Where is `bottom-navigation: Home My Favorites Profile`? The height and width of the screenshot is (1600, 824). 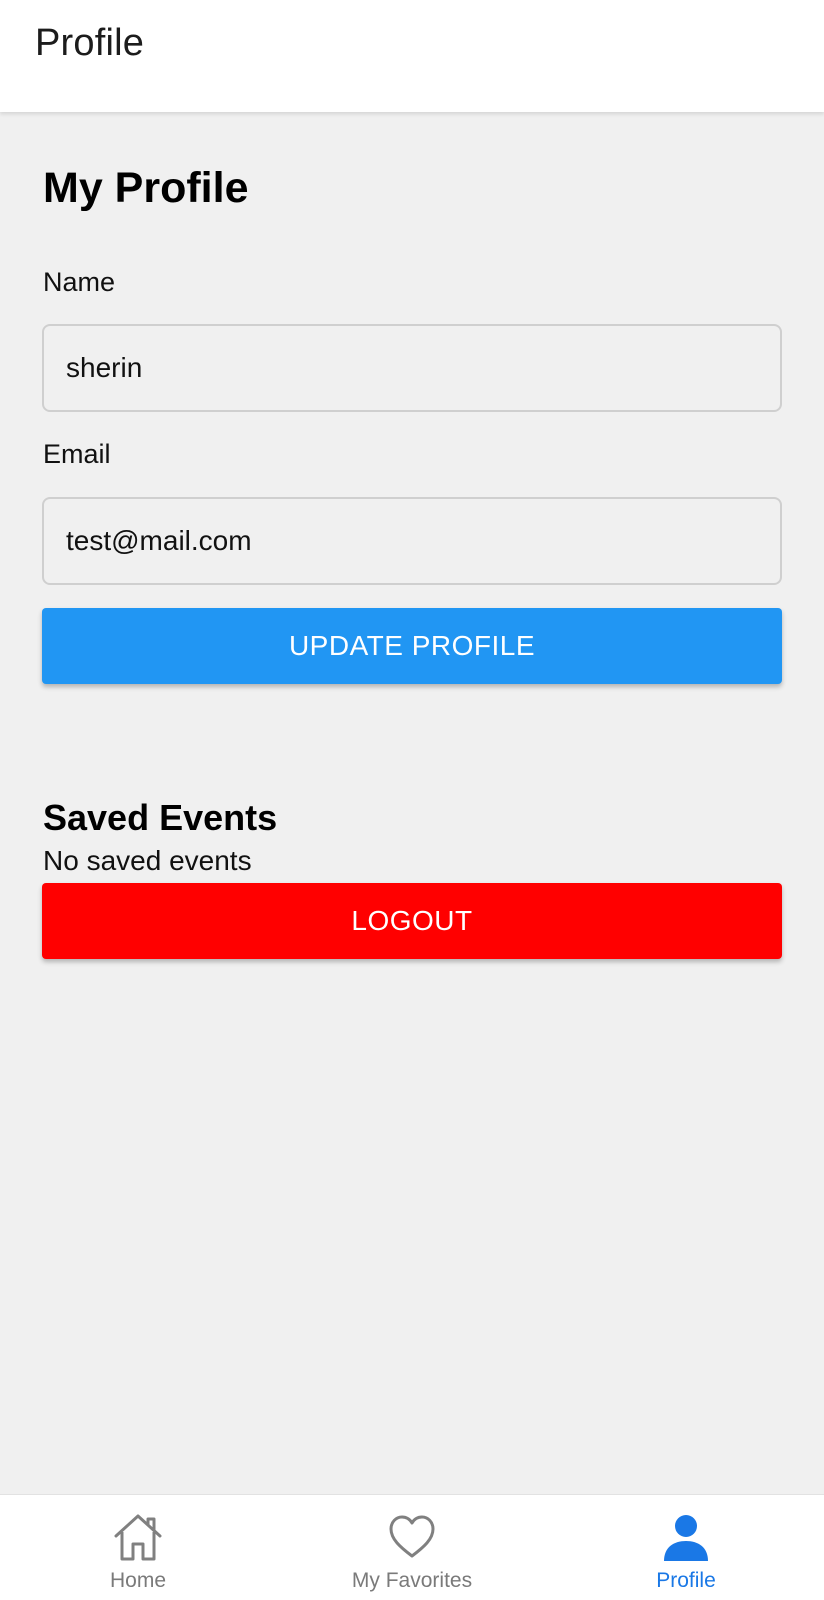 bottom-navigation: Home My Favorites Profile is located at coordinates (412, 1547).